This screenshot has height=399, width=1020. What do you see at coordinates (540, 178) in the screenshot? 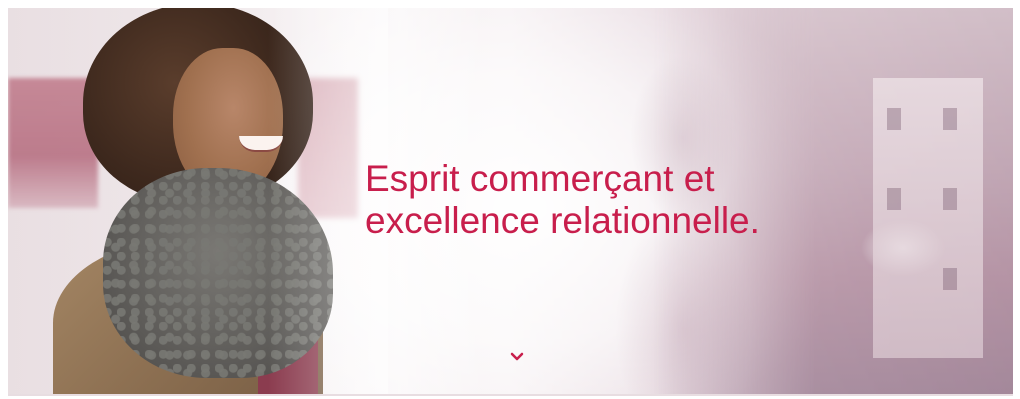
I see `headline-line-1: Esprit commerçant et` at bounding box center [540, 178].